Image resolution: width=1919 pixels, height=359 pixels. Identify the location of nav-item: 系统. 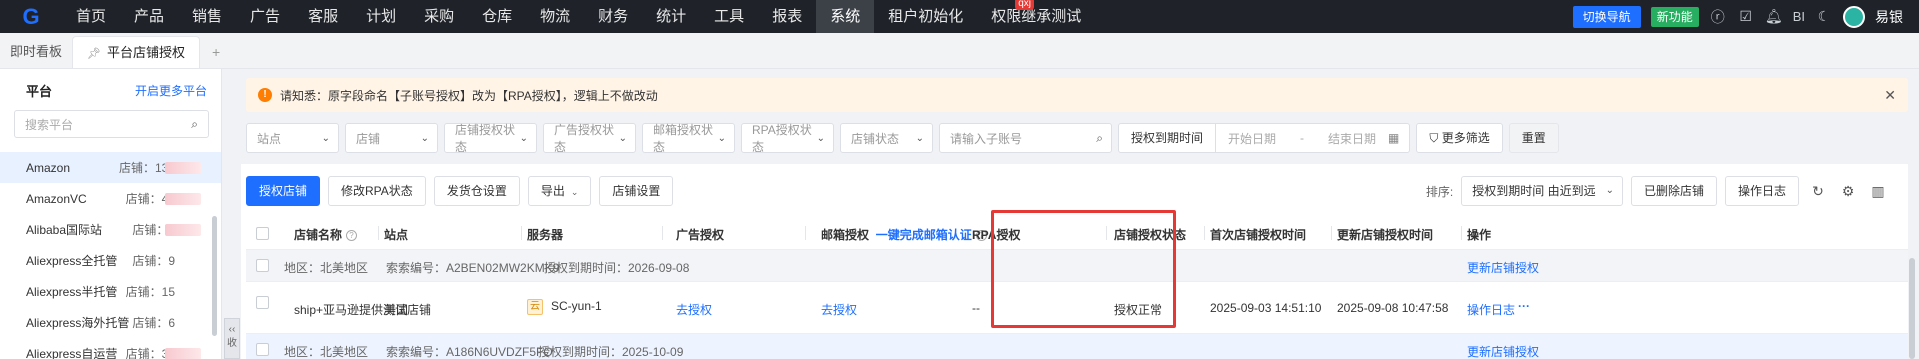
(845, 16).